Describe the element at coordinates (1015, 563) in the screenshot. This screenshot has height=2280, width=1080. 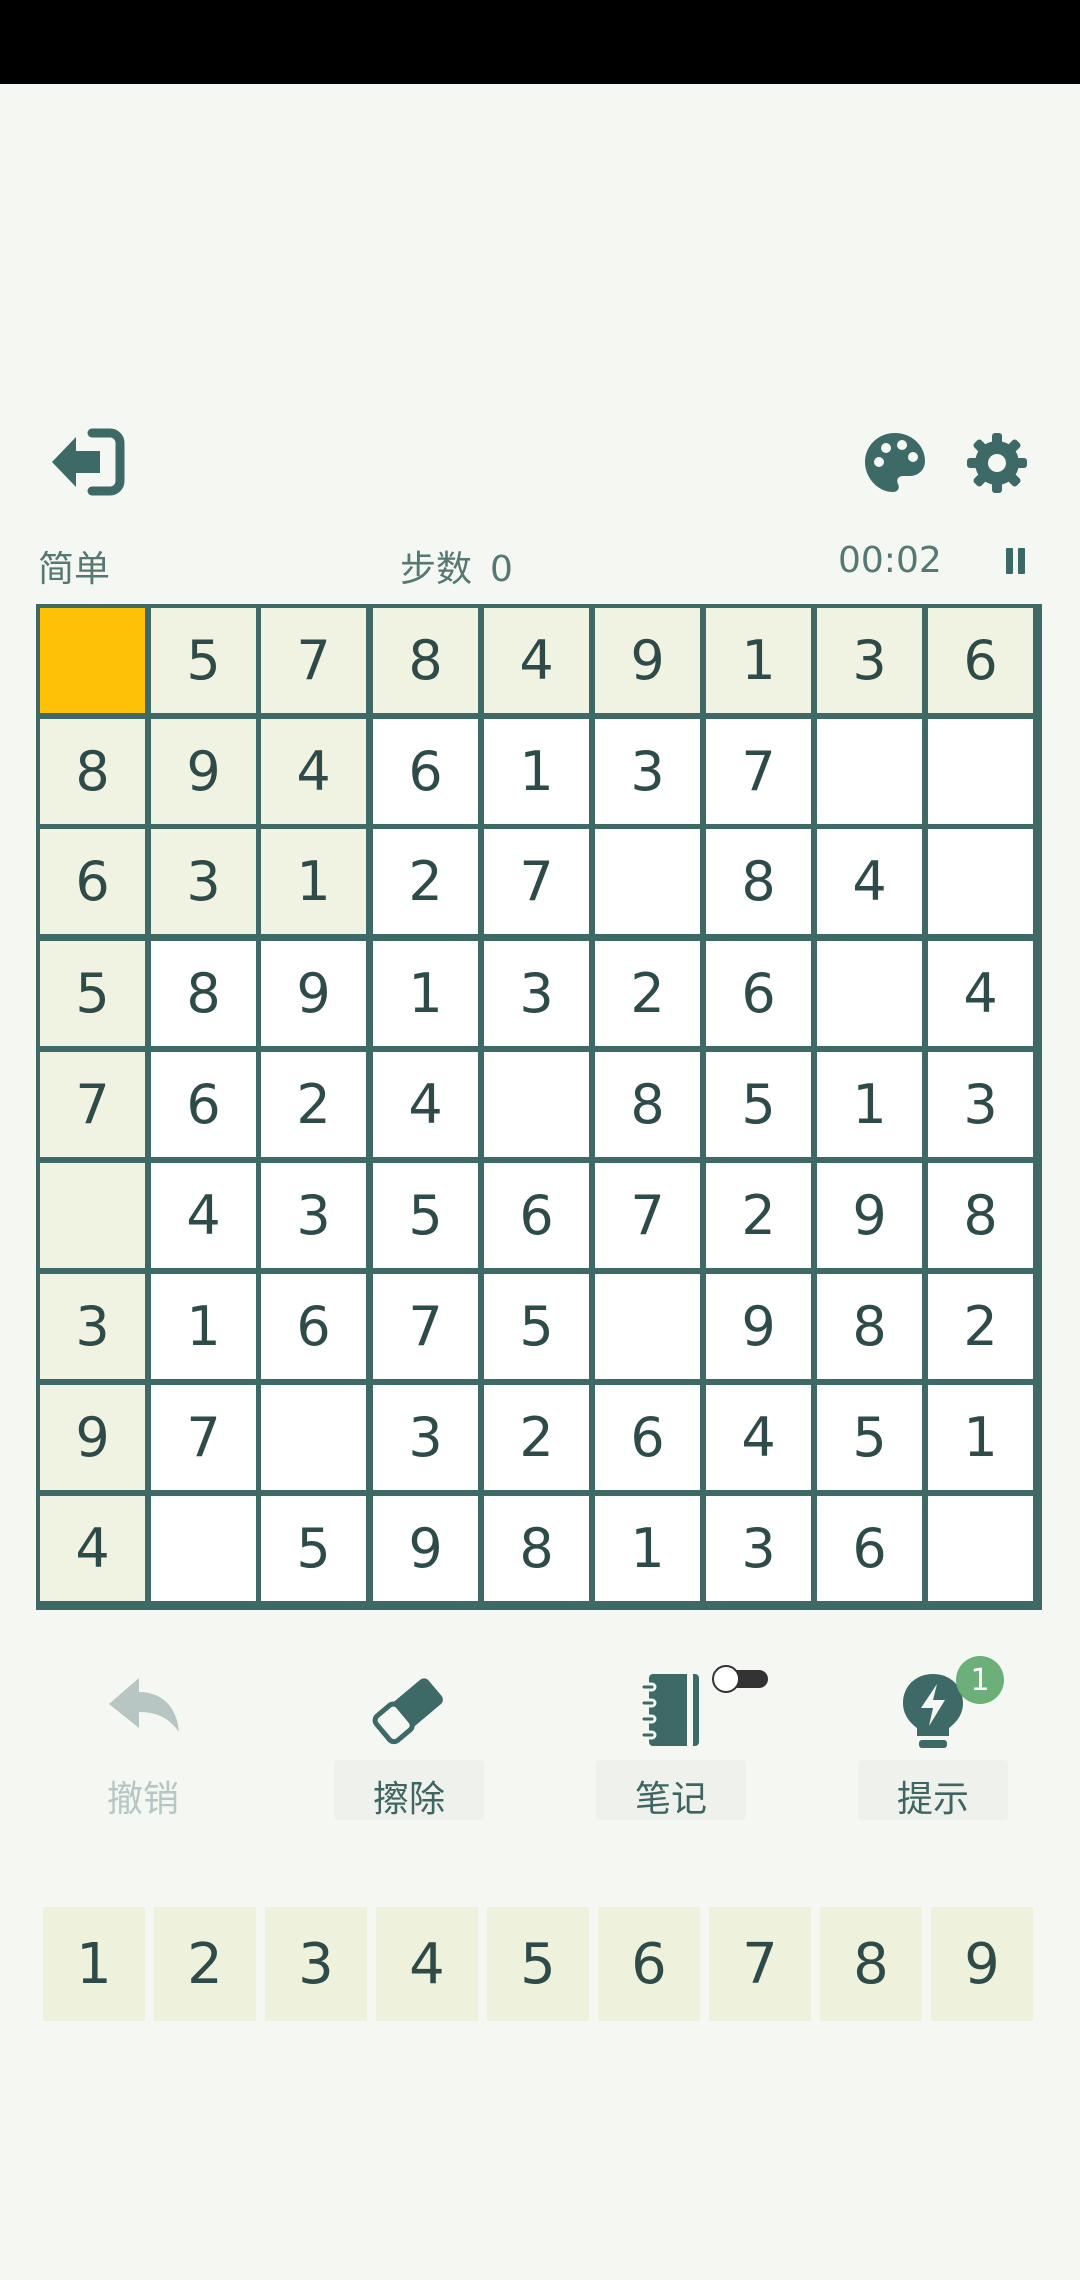
I see `pause-button` at that location.